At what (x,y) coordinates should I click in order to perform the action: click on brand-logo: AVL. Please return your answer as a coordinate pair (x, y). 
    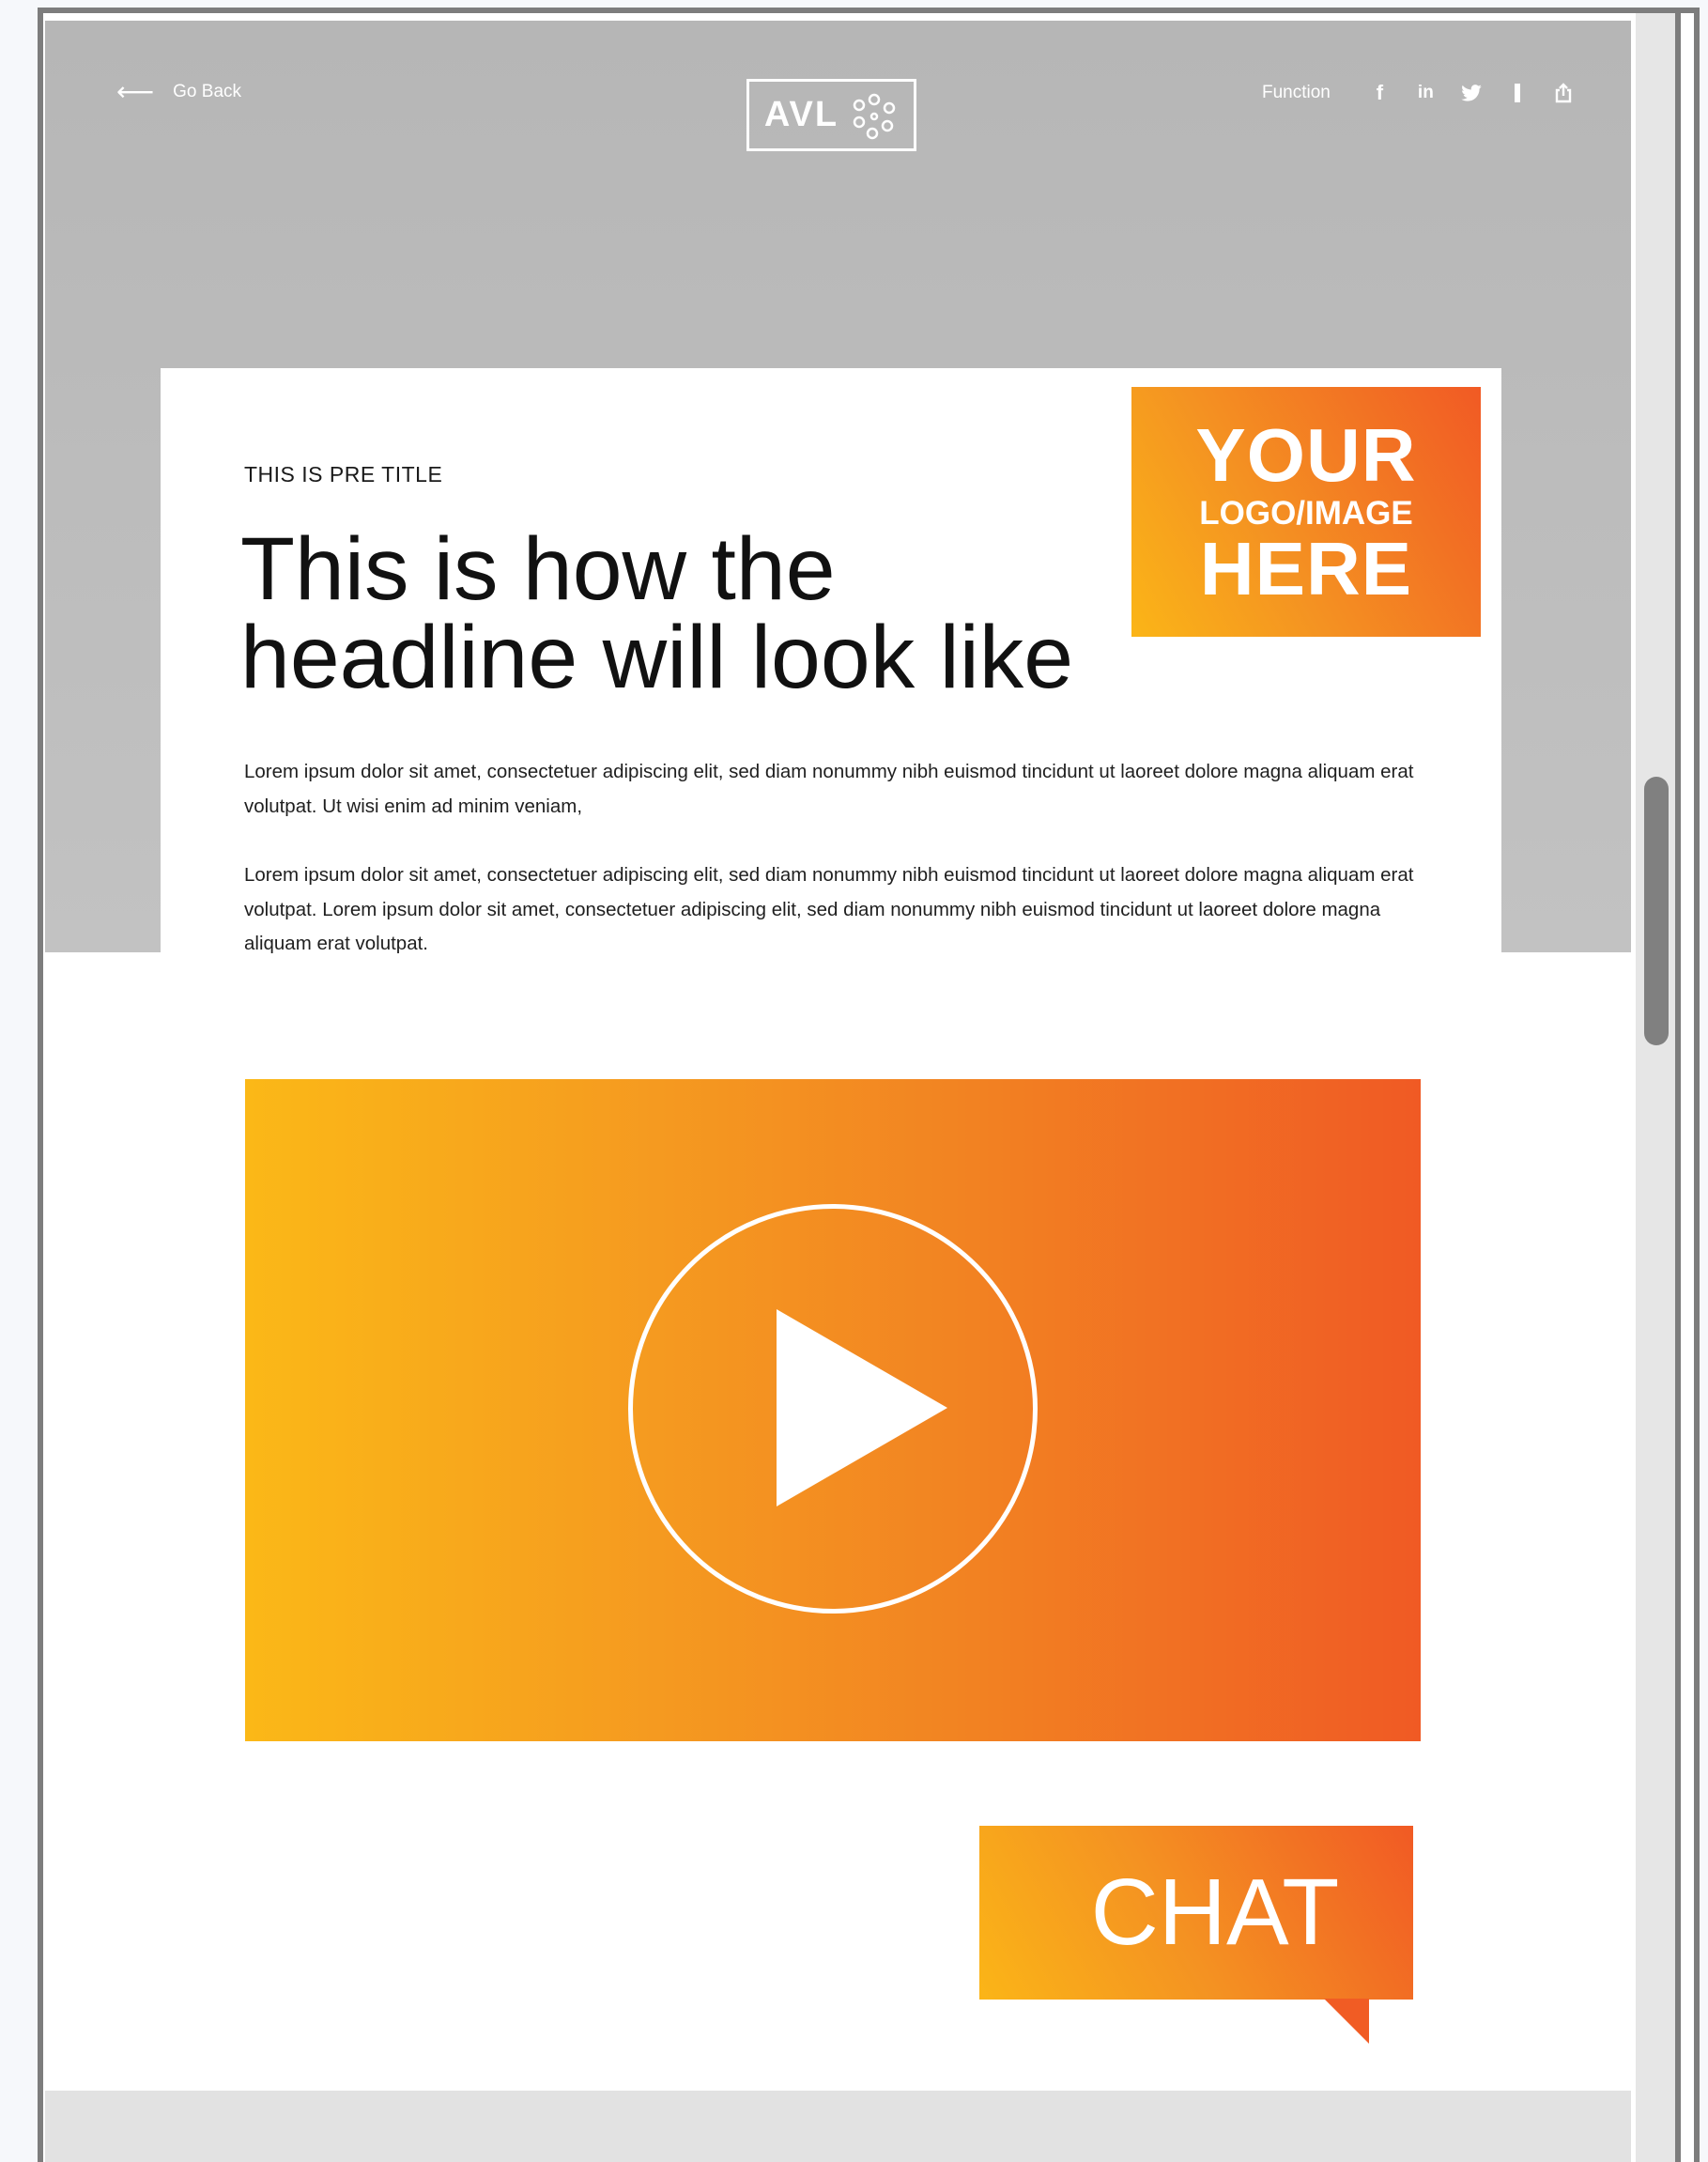
    Looking at the image, I should click on (831, 115).